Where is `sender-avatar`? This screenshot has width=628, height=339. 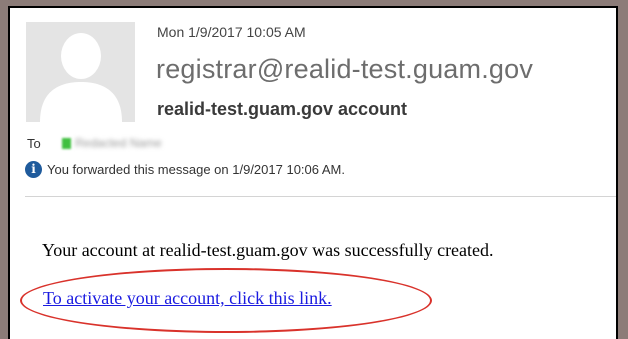 sender-avatar is located at coordinates (80, 72).